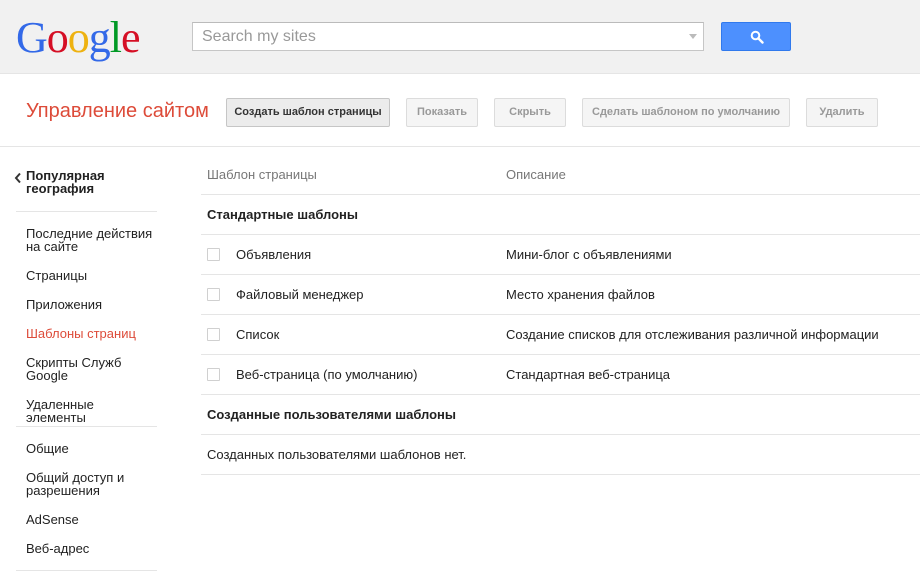  What do you see at coordinates (589, 254) in the screenshot?
I see `template-description: Мини-блог с объявлениями` at bounding box center [589, 254].